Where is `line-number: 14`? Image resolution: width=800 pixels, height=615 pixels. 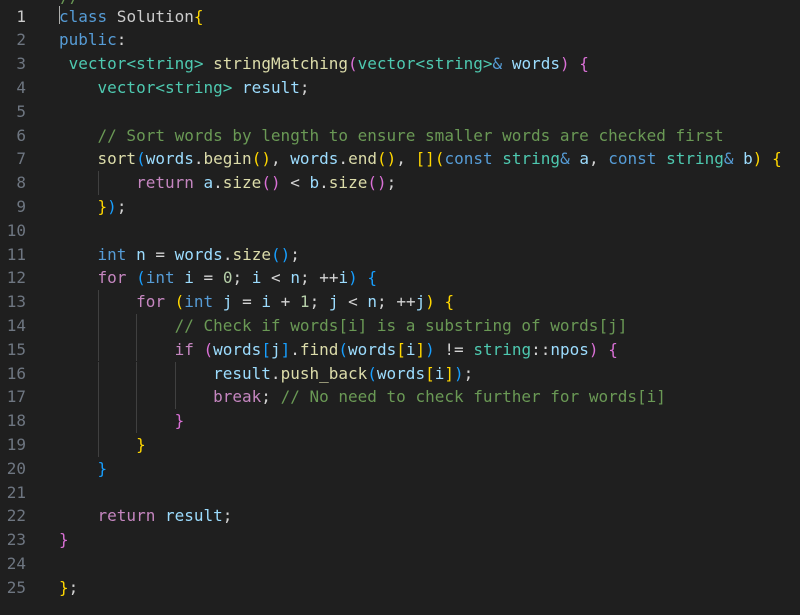
line-number: 14 is located at coordinates (16, 325).